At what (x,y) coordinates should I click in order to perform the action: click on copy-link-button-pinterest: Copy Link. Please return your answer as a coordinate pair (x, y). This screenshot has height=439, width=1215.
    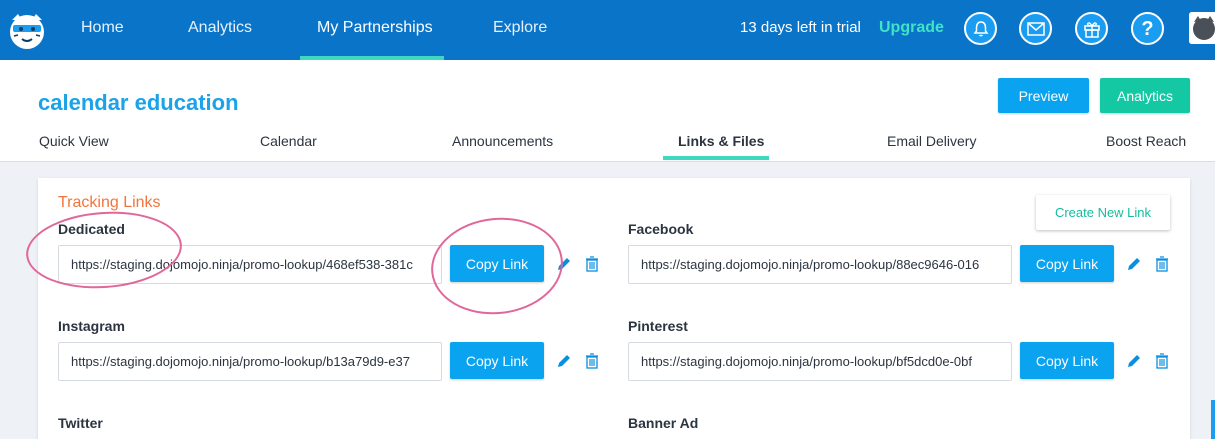
    Looking at the image, I should click on (1067, 360).